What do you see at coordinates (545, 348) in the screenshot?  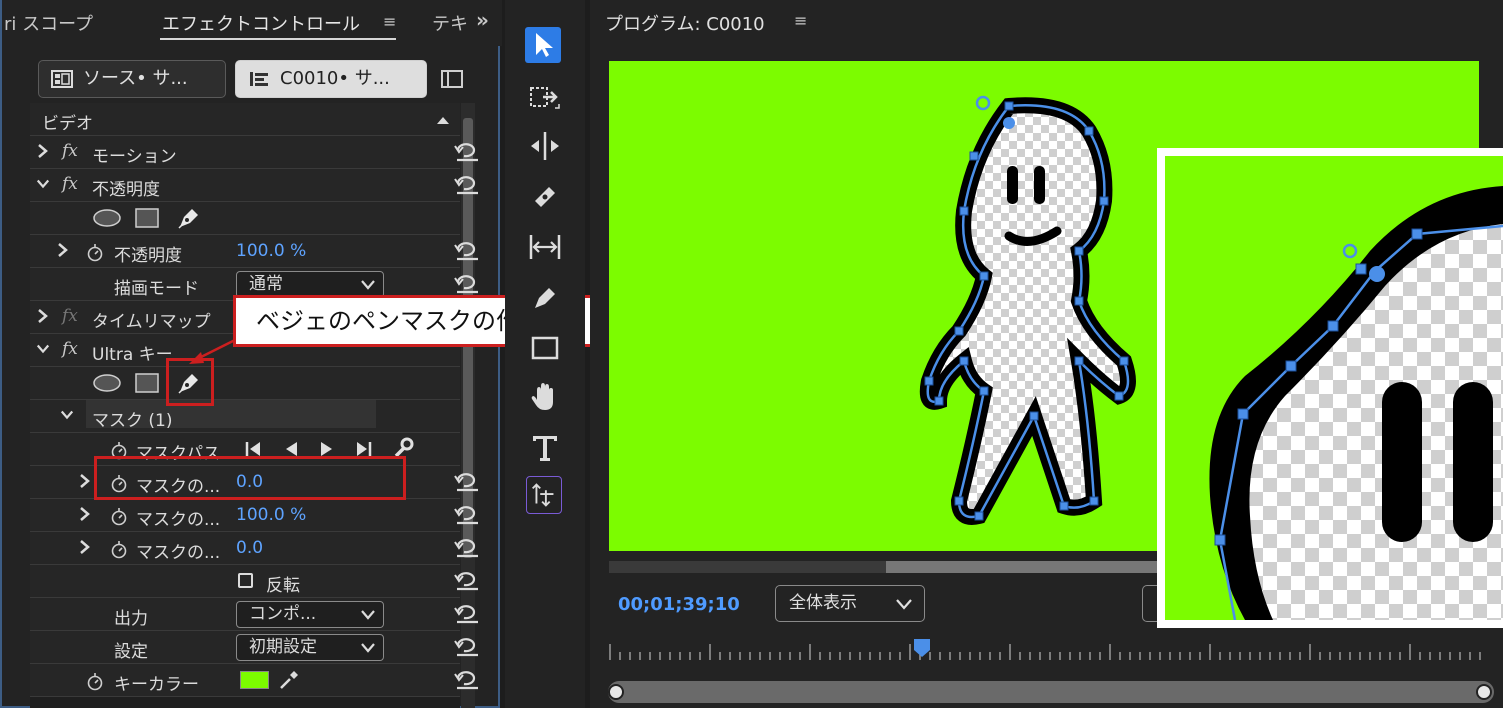 I see `rectangle-tool-icon` at bounding box center [545, 348].